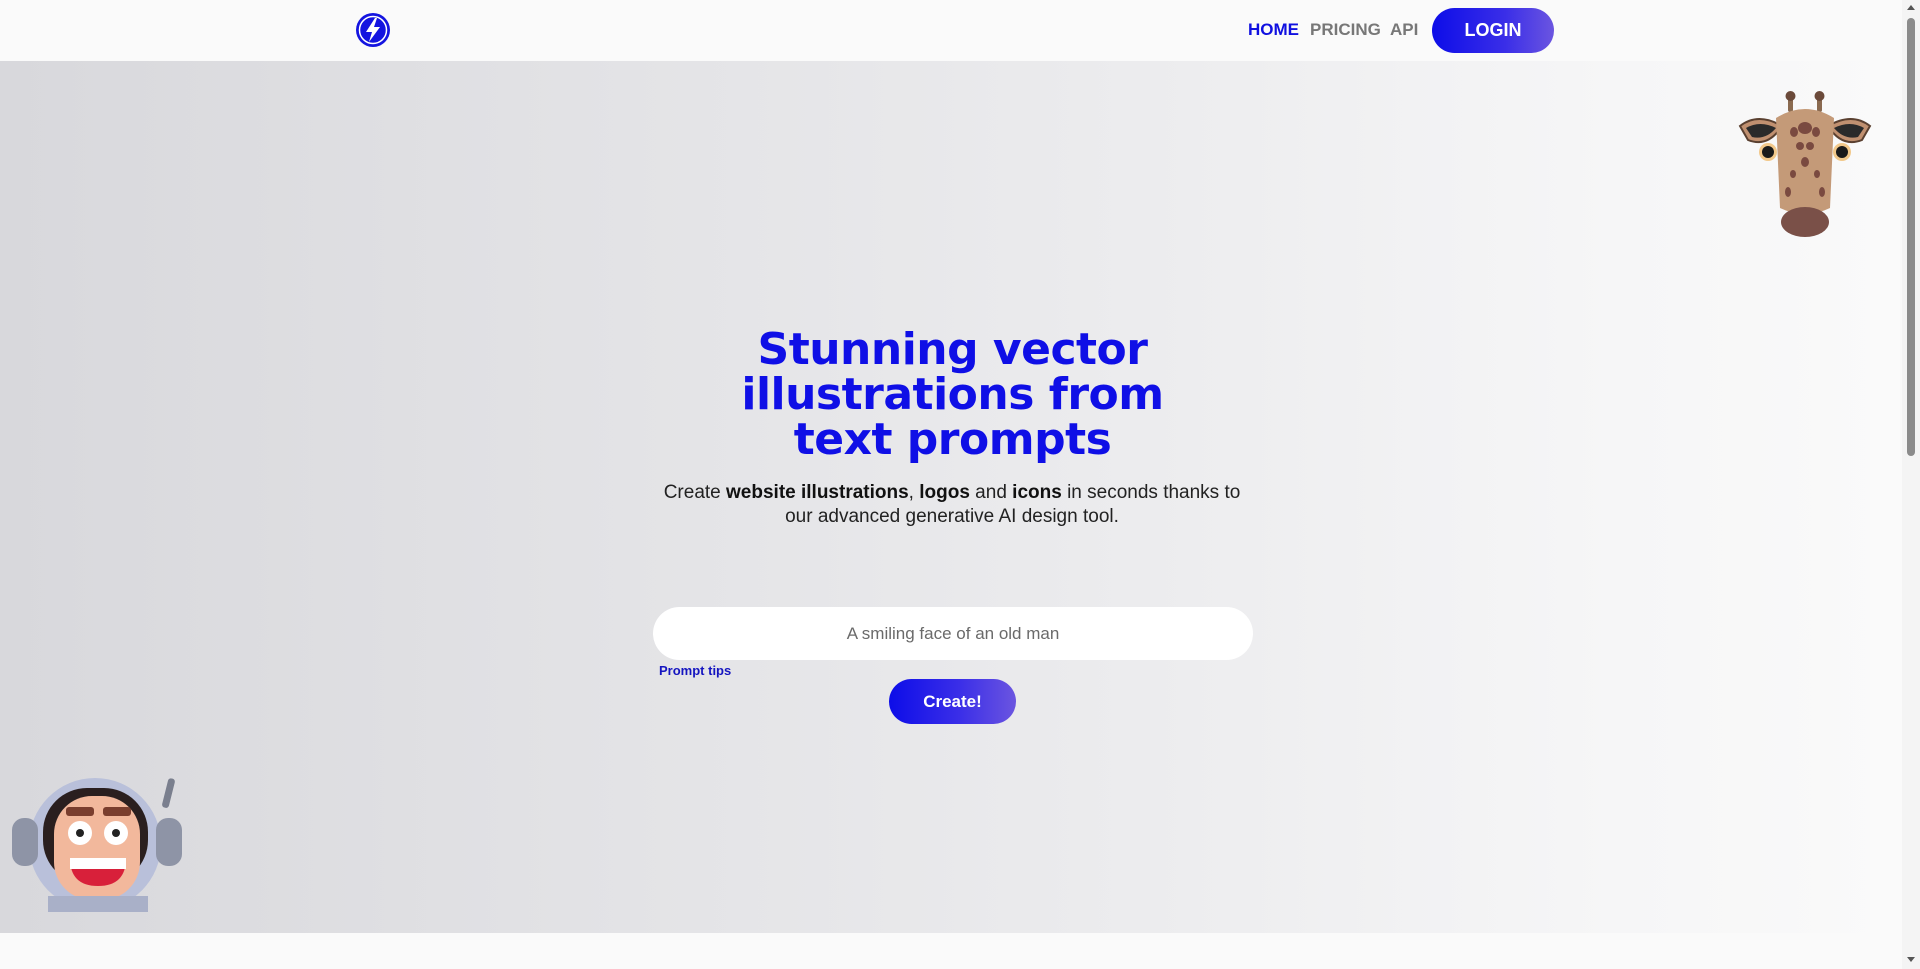 Image resolution: width=1920 pixels, height=969 pixels. I want to click on nav-home-link: HOME, so click(1273, 30).